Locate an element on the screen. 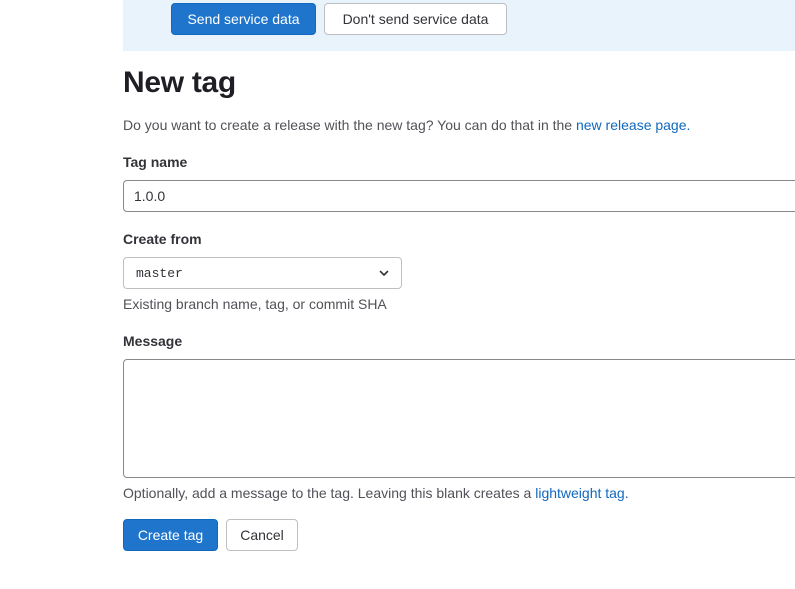 Image resolution: width=795 pixels, height=589 pixels. create-from-dropdown: master is located at coordinates (262, 273).